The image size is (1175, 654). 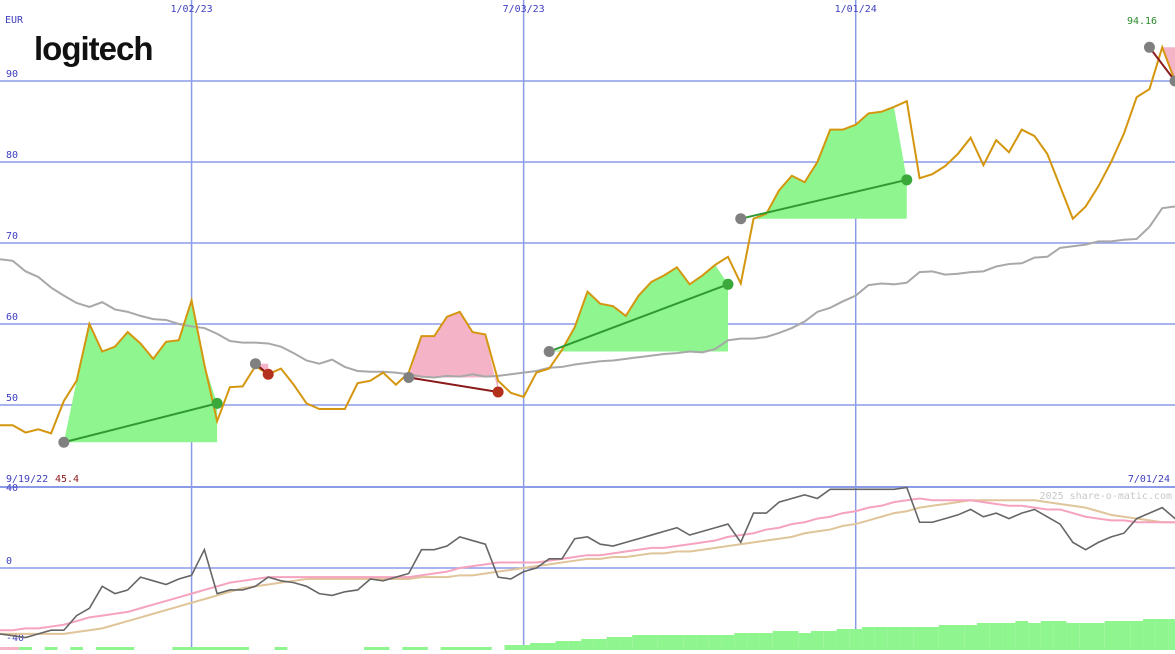 I want to click on last-price-label: 94.16, so click(x=1142, y=21).